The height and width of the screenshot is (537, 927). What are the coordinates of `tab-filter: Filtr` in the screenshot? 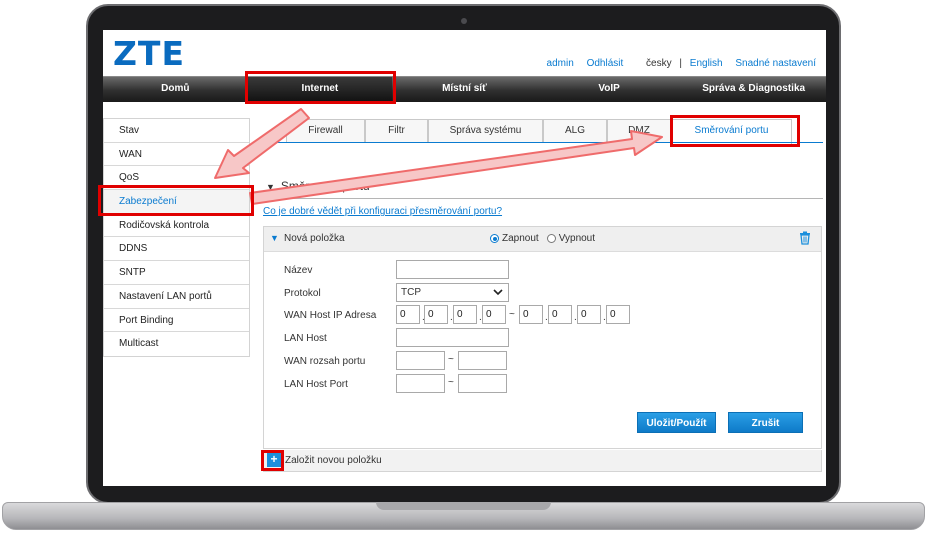 It's located at (396, 130).